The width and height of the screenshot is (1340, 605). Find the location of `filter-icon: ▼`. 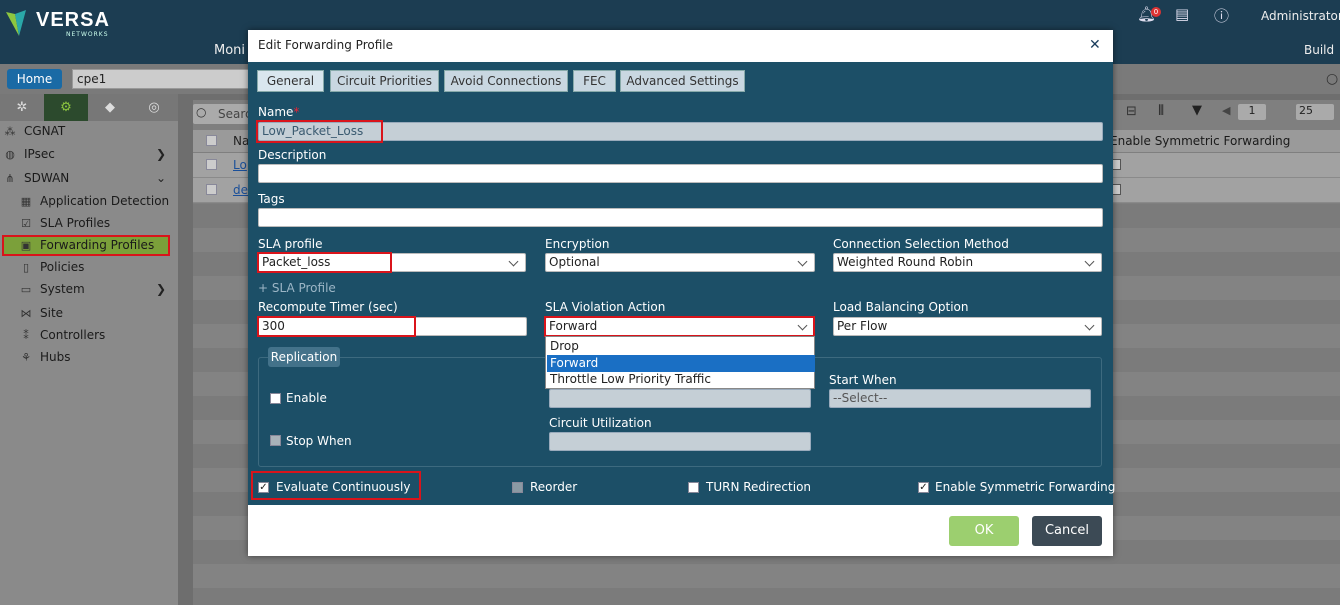

filter-icon: ▼ is located at coordinates (1197, 110).